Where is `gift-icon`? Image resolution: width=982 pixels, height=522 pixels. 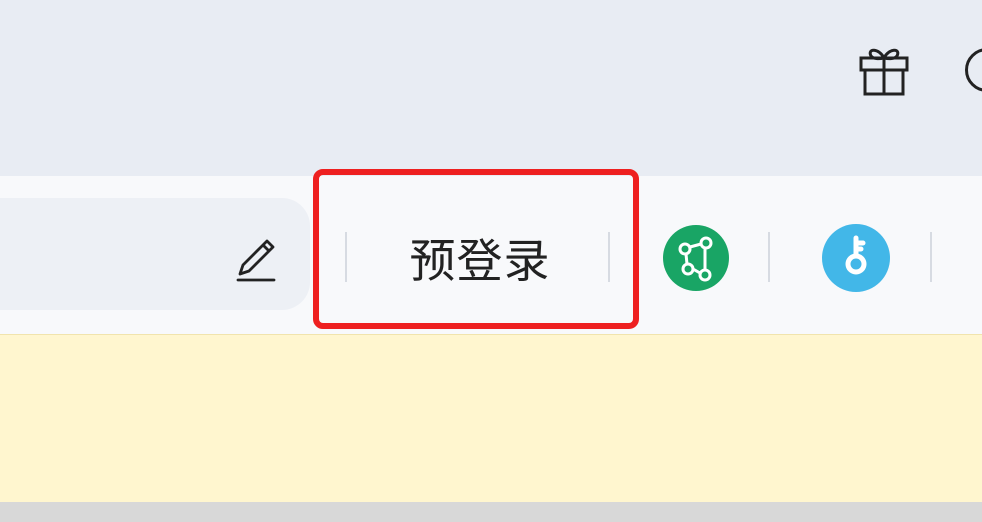 gift-icon is located at coordinates (884, 69).